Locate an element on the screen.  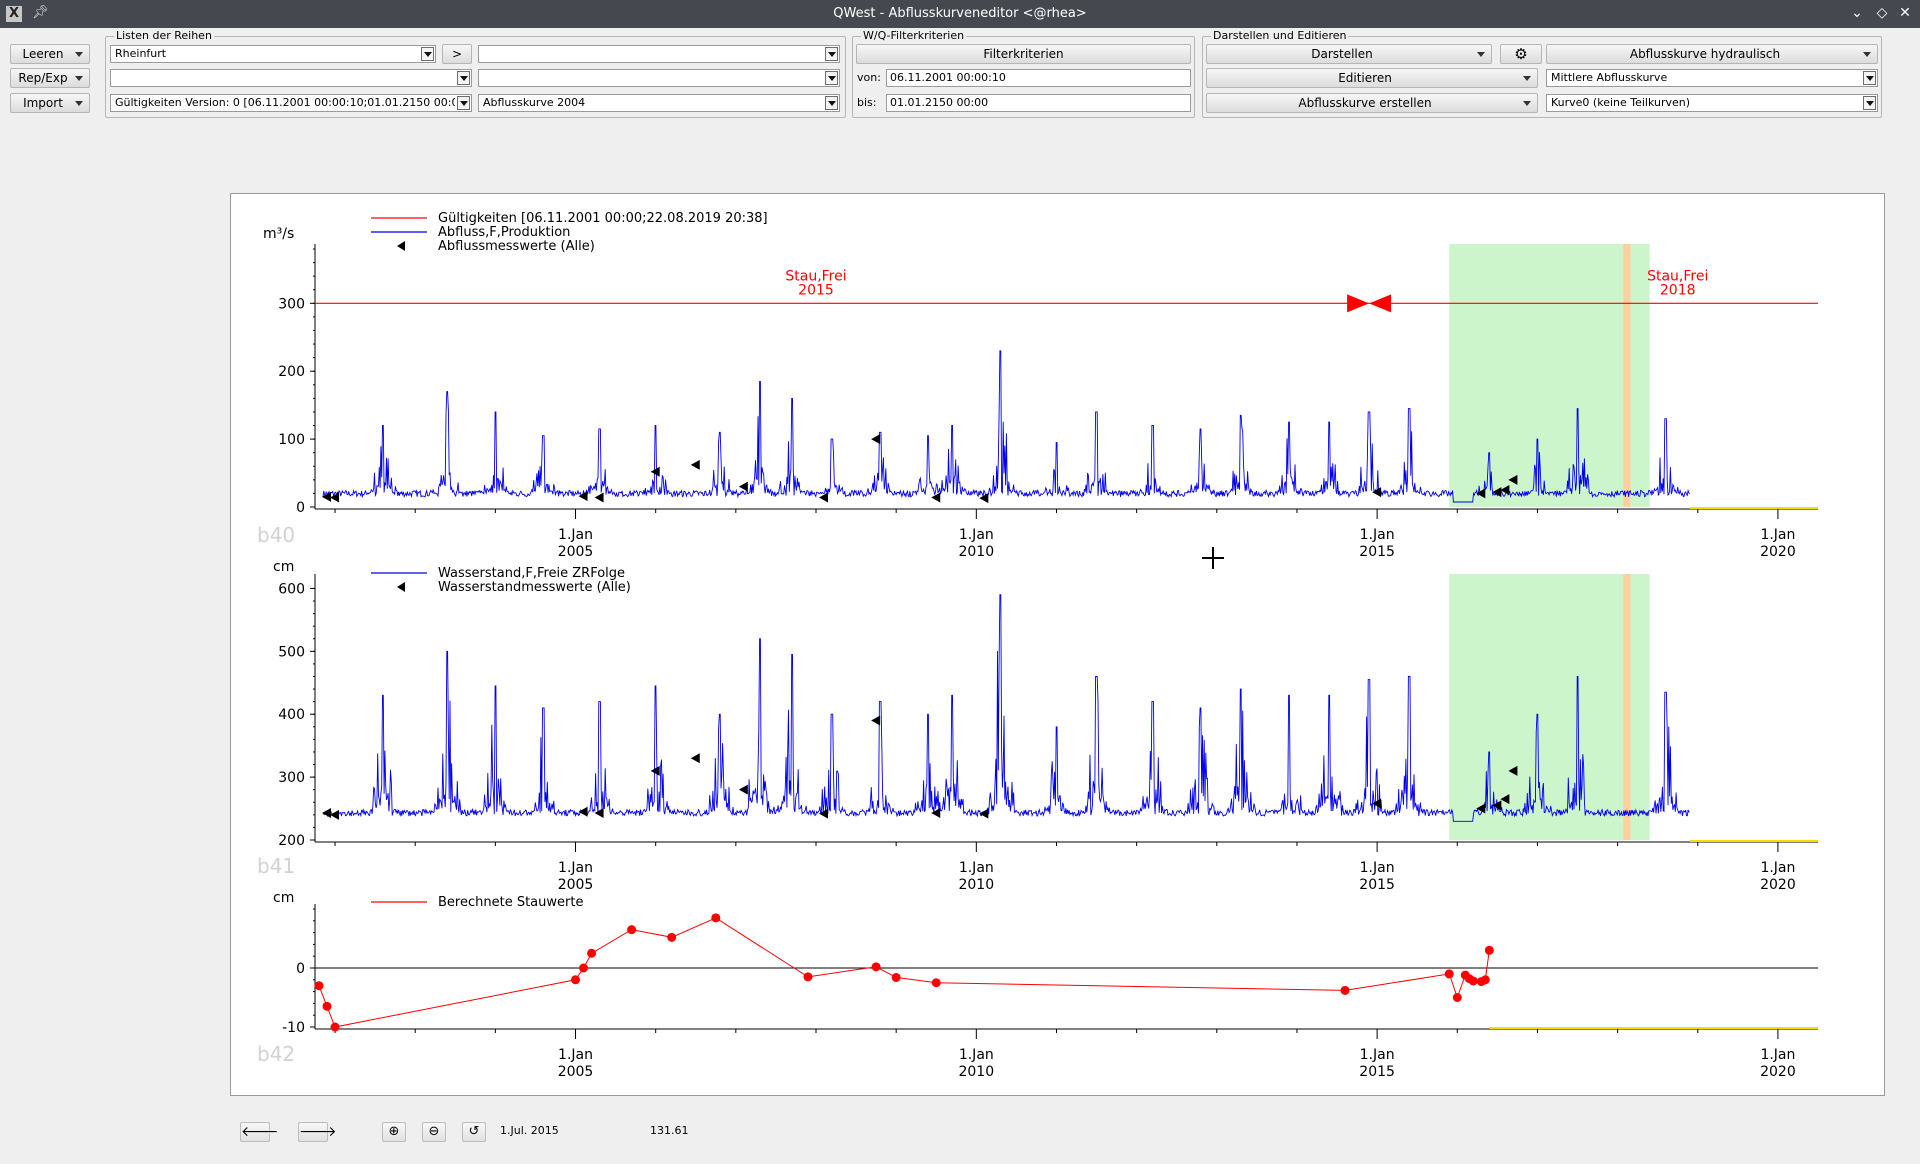
darstellen-group-title: Darstellen und Editieren is located at coordinates (1280, 35).